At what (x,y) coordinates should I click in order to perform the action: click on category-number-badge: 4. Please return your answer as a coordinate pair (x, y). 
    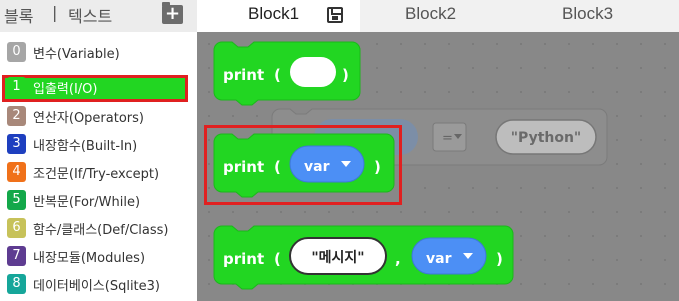
    Looking at the image, I should click on (16, 172).